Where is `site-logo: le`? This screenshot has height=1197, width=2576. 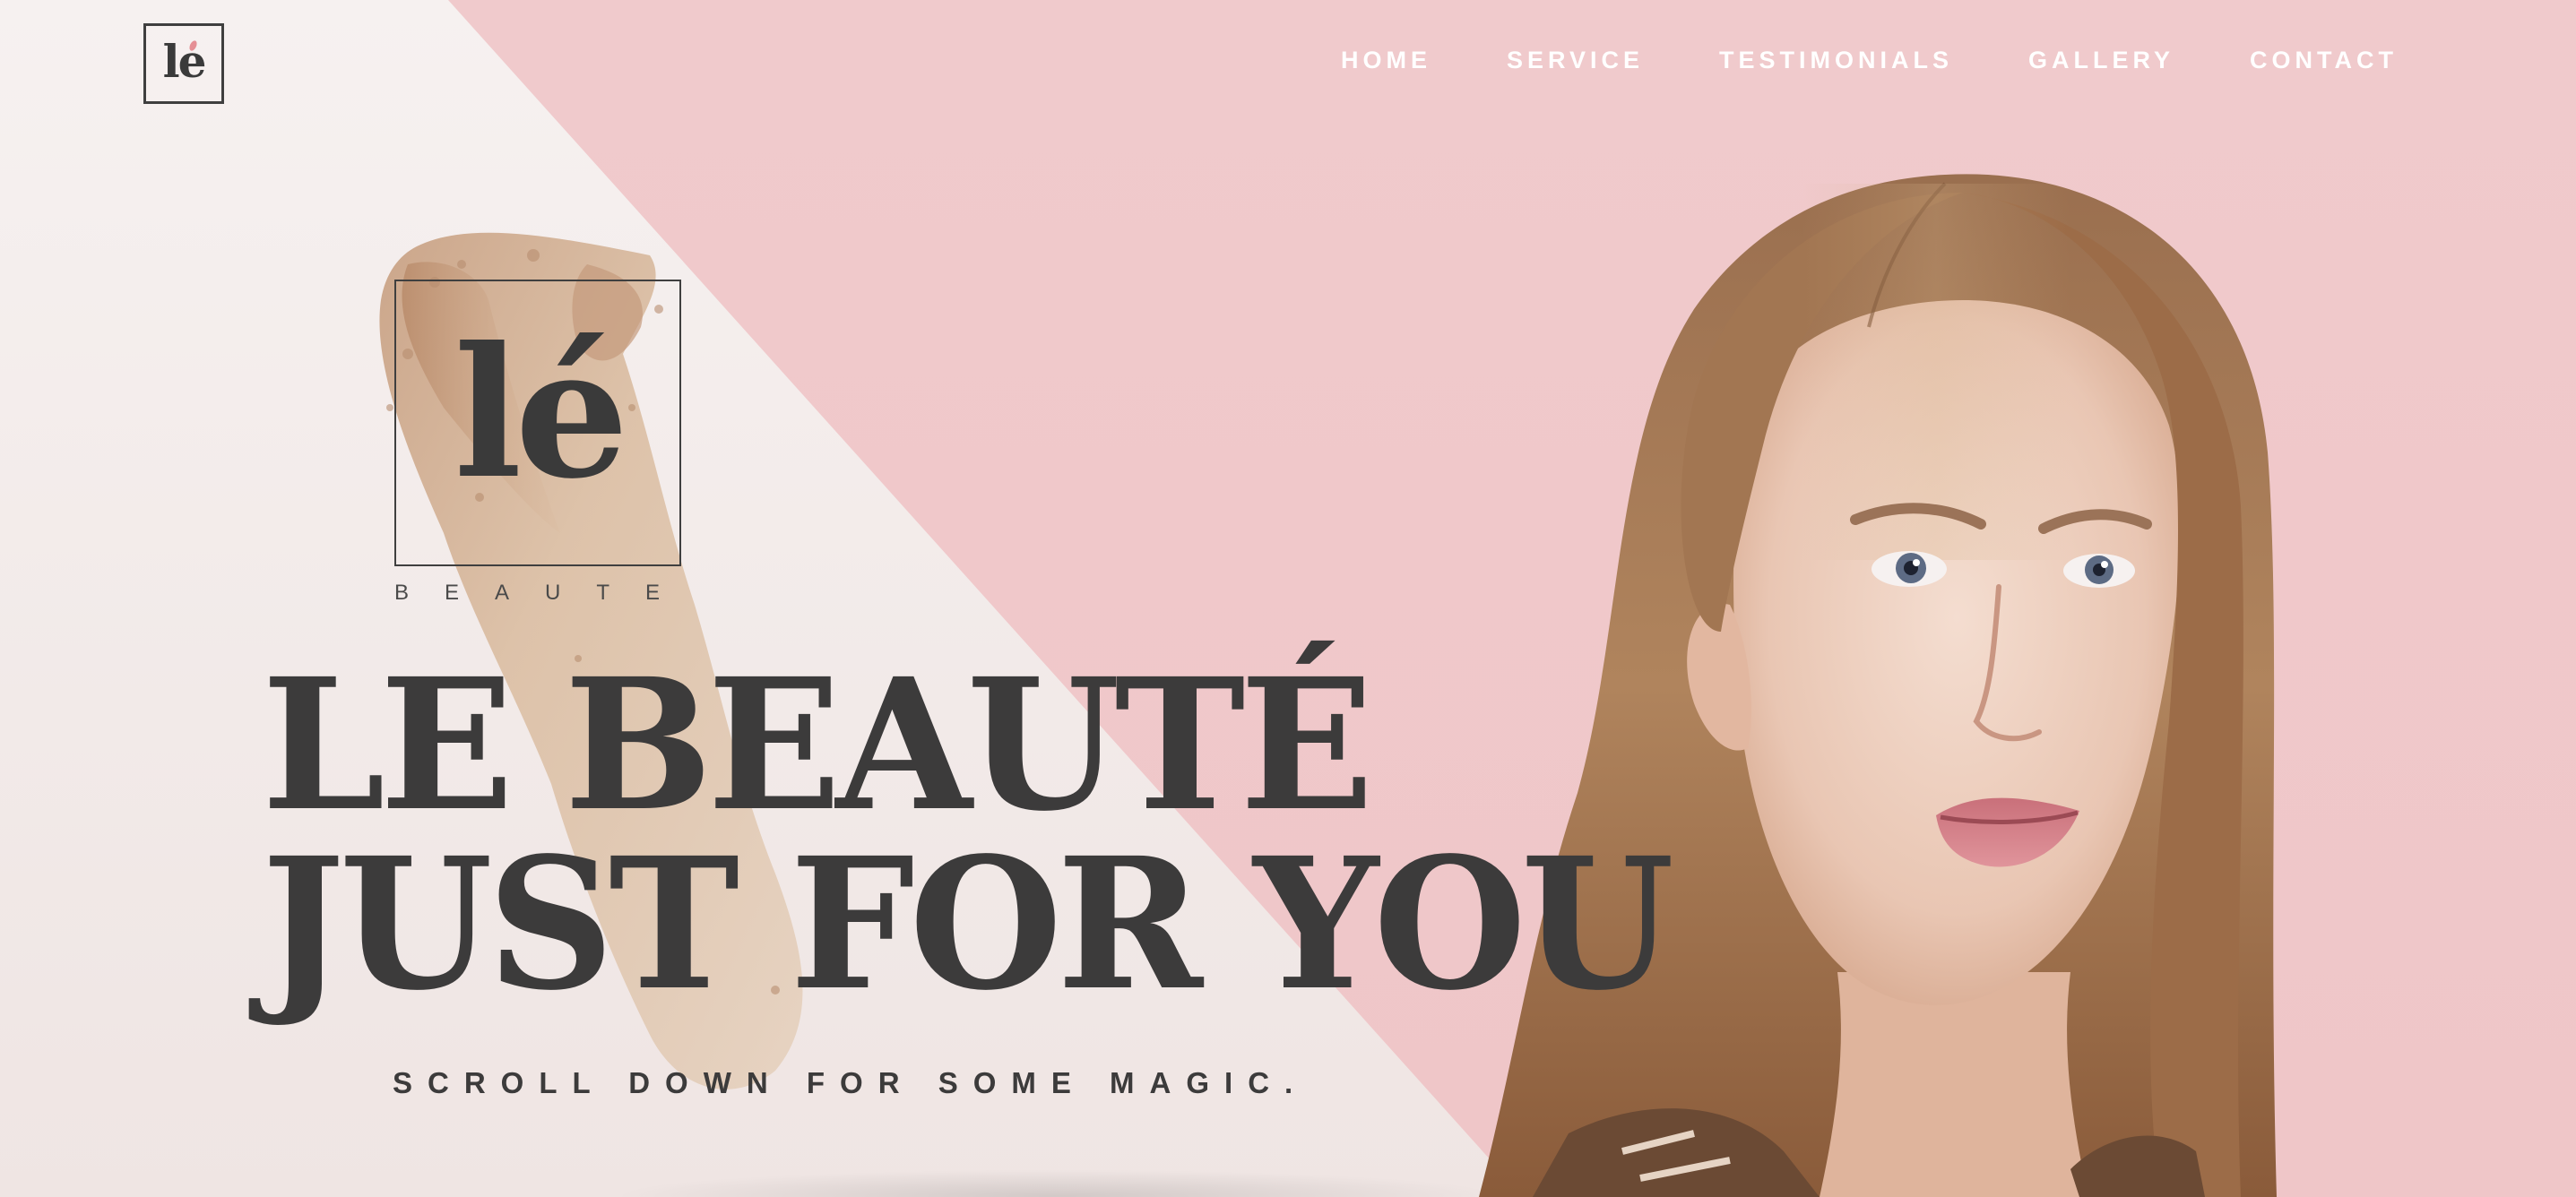
site-logo: le is located at coordinates (183, 63).